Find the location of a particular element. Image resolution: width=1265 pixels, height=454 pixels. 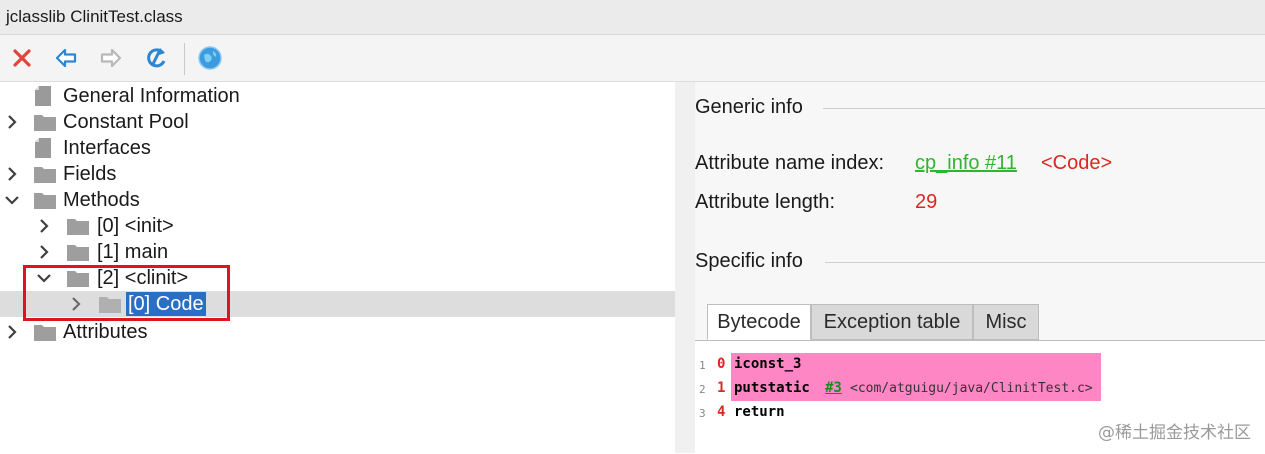

back-button is located at coordinates (66, 58).